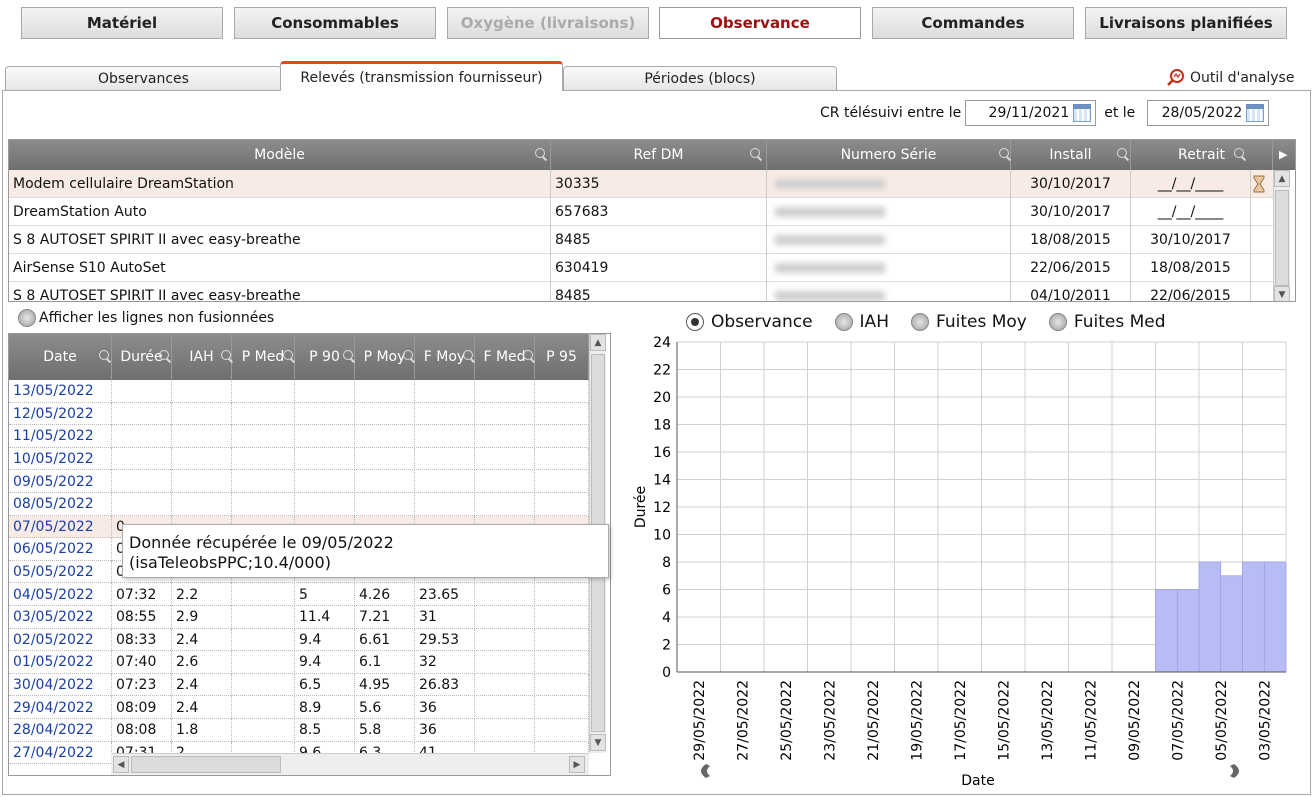 The width and height of the screenshot is (1314, 797). Describe the element at coordinates (1234, 771) in the screenshot. I see `chart-next-icon` at that location.